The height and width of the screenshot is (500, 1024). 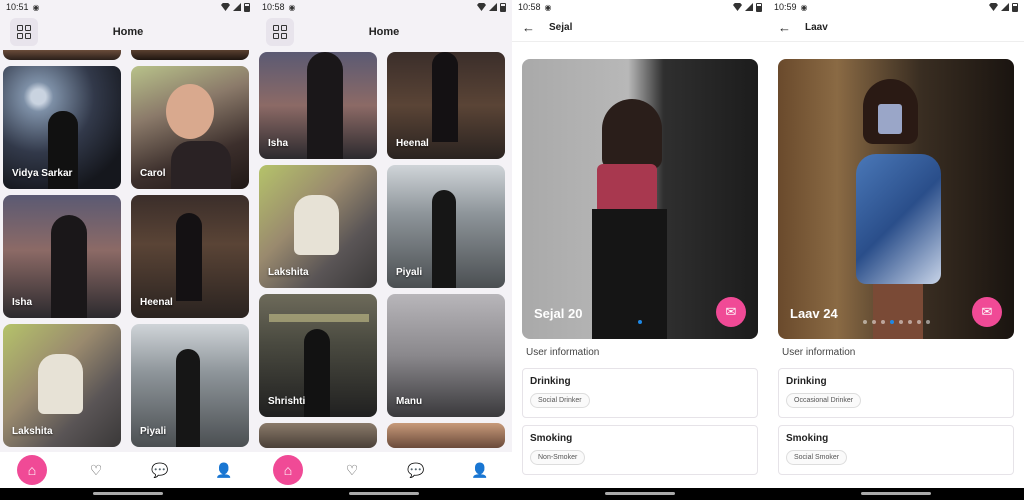 What do you see at coordinates (640, 28) in the screenshot?
I see `top-bar: ← Sejal` at bounding box center [640, 28].